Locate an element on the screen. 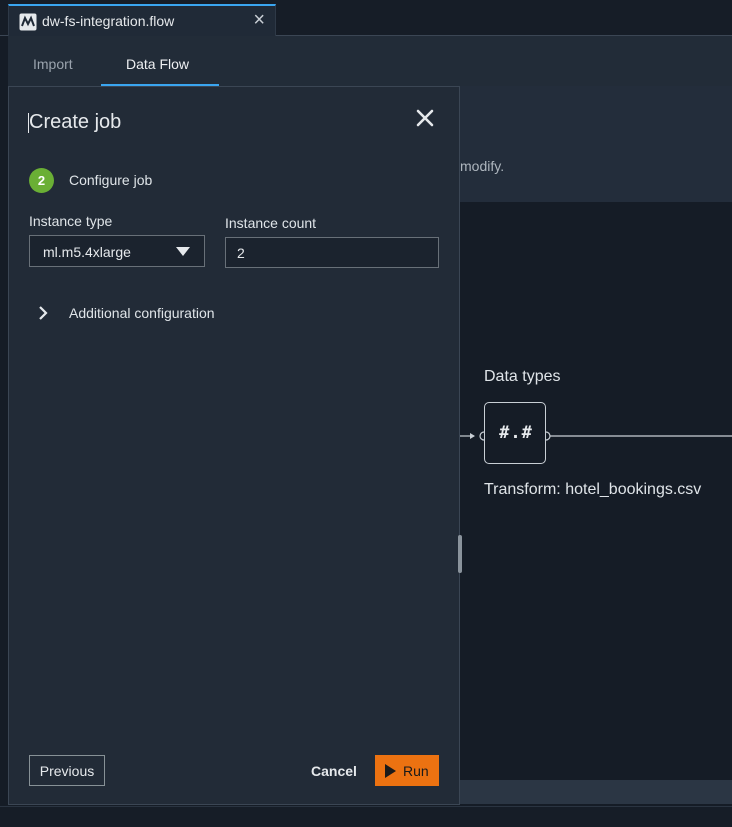 This screenshot has height=827, width=732. additional-configuration-toggle: Additional configuration is located at coordinates (159, 313).